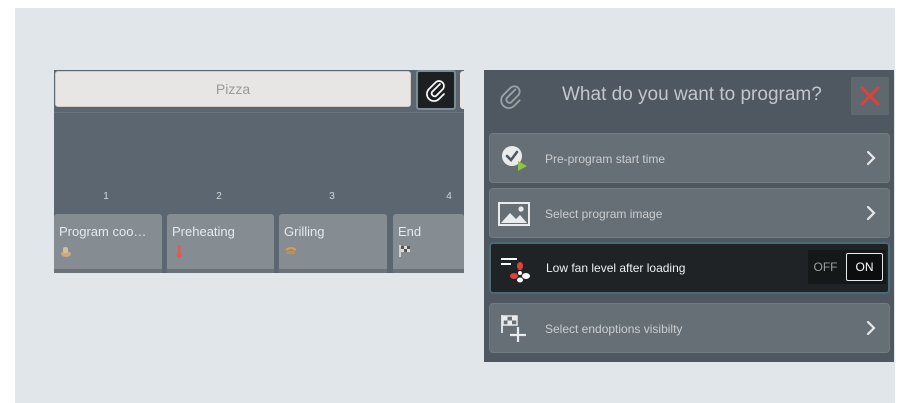 The height and width of the screenshot is (403, 910). I want to click on step-label: Preheating, so click(203, 231).